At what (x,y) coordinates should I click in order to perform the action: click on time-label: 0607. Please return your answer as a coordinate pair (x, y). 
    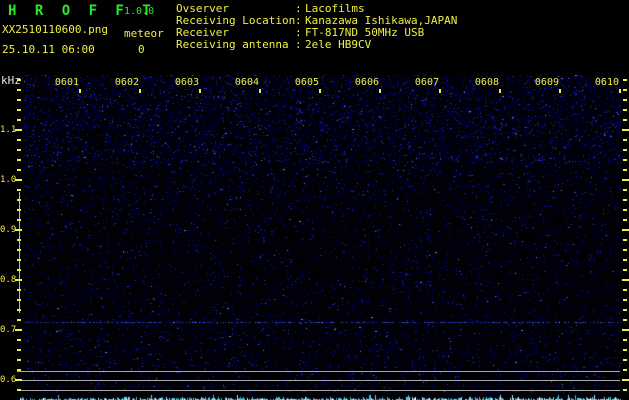
    Looking at the image, I should click on (426, 82).